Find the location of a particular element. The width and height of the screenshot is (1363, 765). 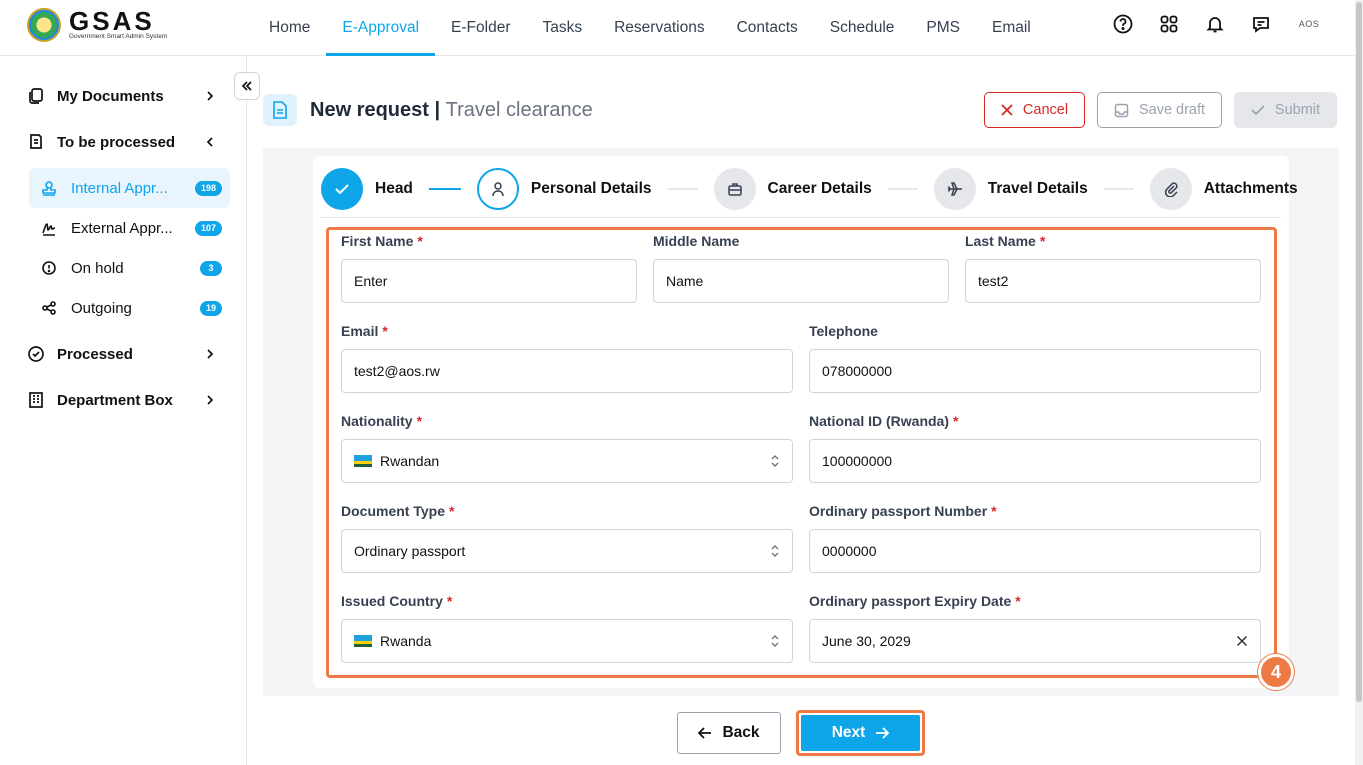

sidebar-label-on-hold: On hold is located at coordinates (97, 268).